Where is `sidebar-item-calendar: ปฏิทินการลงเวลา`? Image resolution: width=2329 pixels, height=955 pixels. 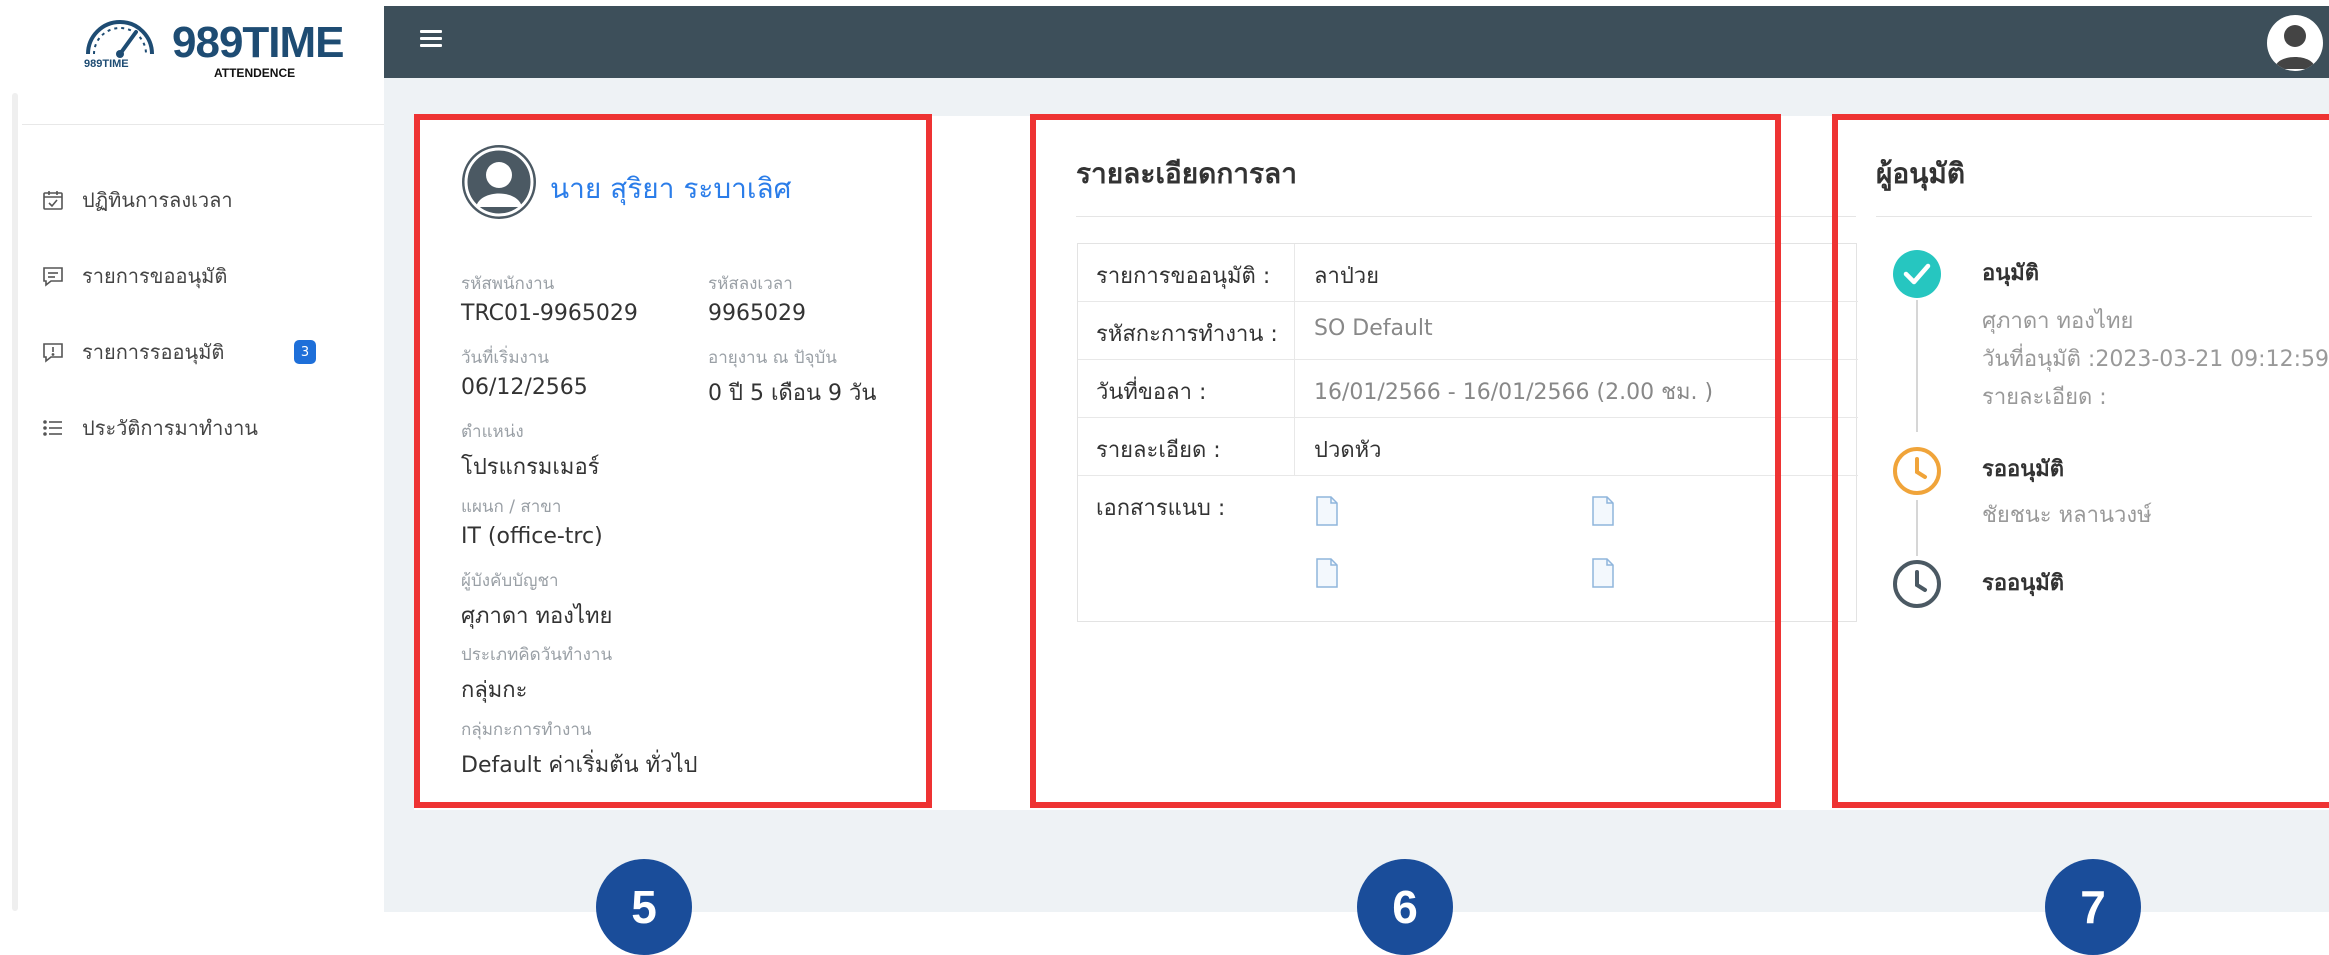 sidebar-item-calendar: ปฏิทินการลงเวลา is located at coordinates (190, 200).